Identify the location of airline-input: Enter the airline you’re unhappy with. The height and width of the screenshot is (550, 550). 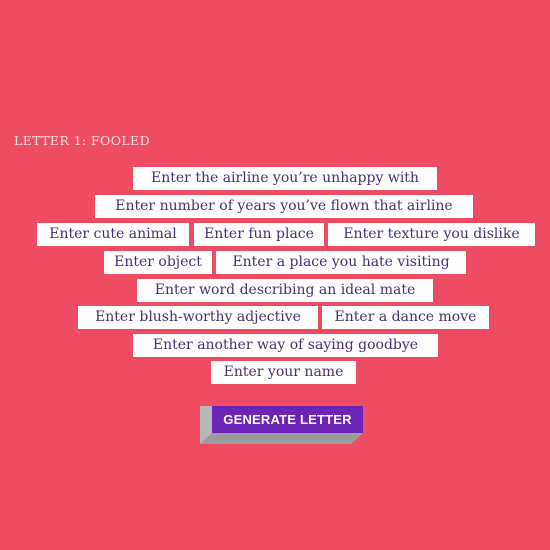
(285, 178).